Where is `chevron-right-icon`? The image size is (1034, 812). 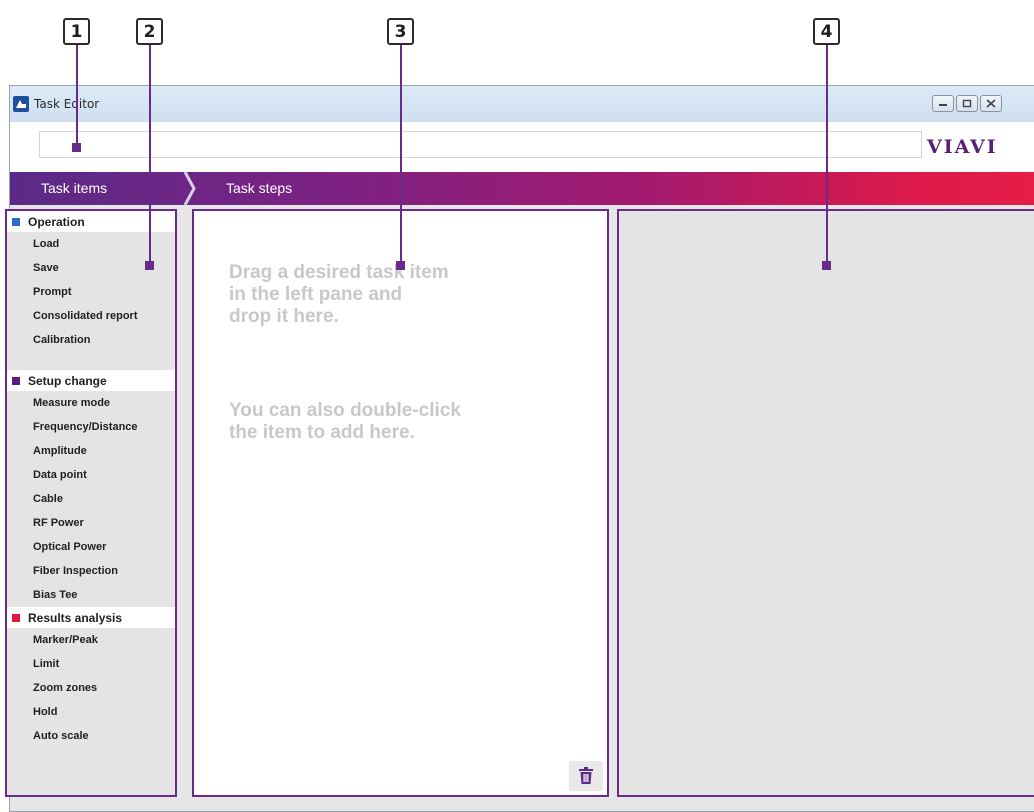
chevron-right-icon is located at coordinates (189, 188).